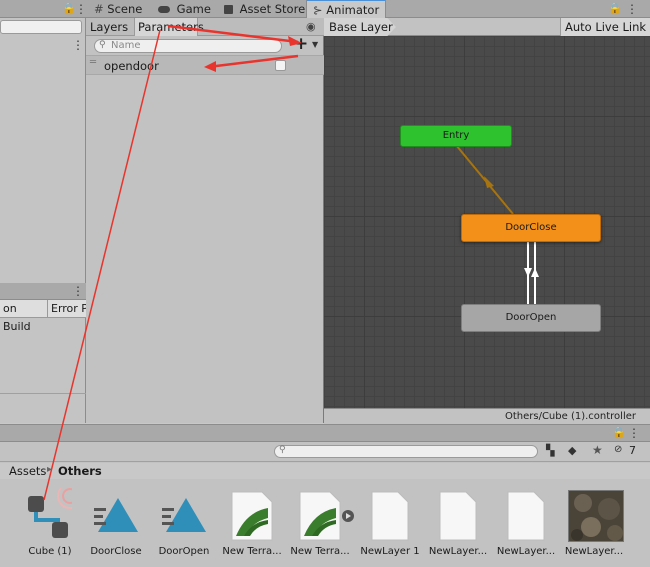 This screenshot has width=650, height=567. I want to click on asset-cube-controller, so click(53, 512).